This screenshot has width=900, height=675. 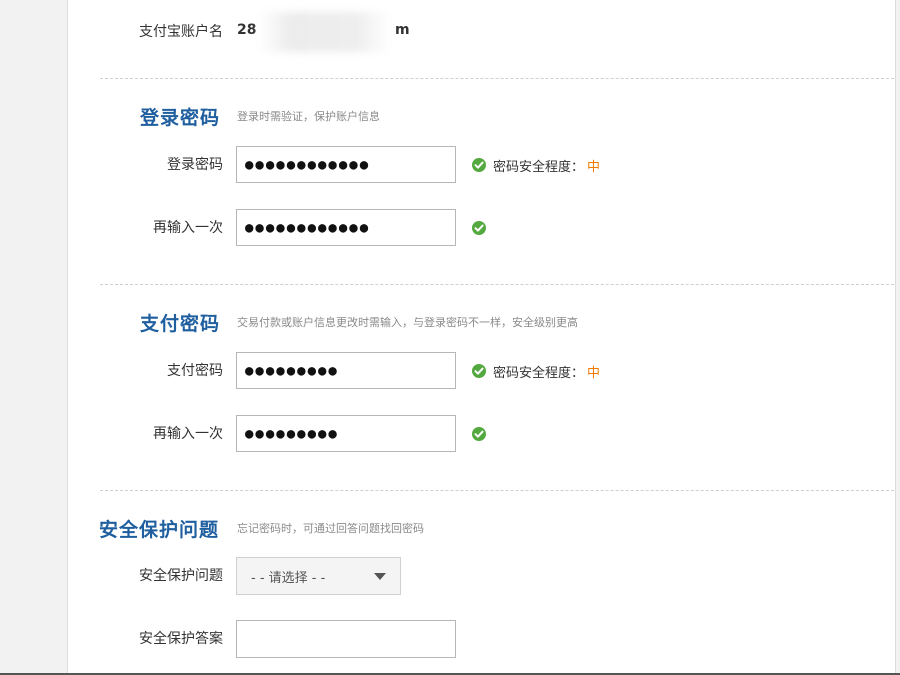 I want to click on security-section-title: 安全保护问题, so click(x=159, y=530).